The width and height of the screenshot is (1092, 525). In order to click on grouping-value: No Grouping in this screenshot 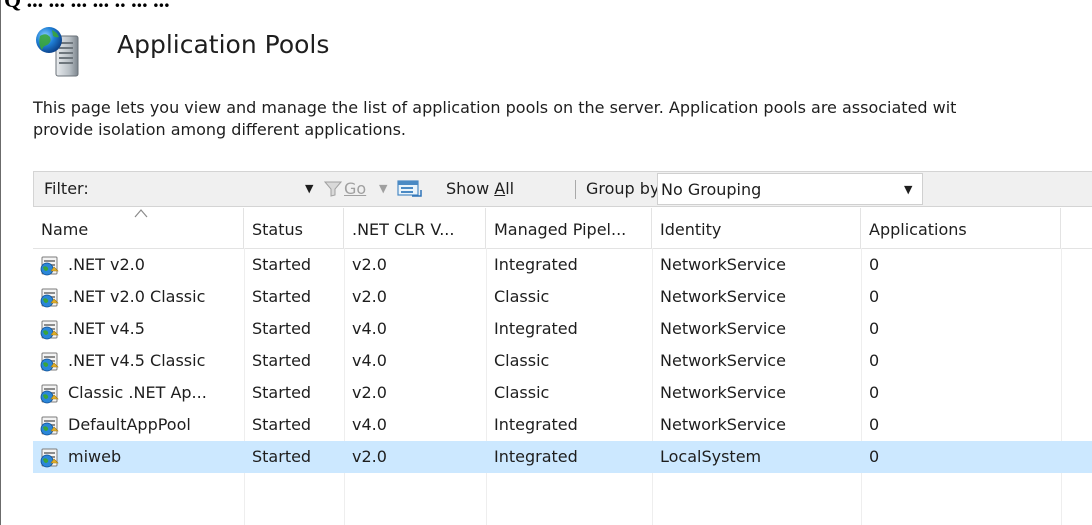, I will do `click(711, 189)`.